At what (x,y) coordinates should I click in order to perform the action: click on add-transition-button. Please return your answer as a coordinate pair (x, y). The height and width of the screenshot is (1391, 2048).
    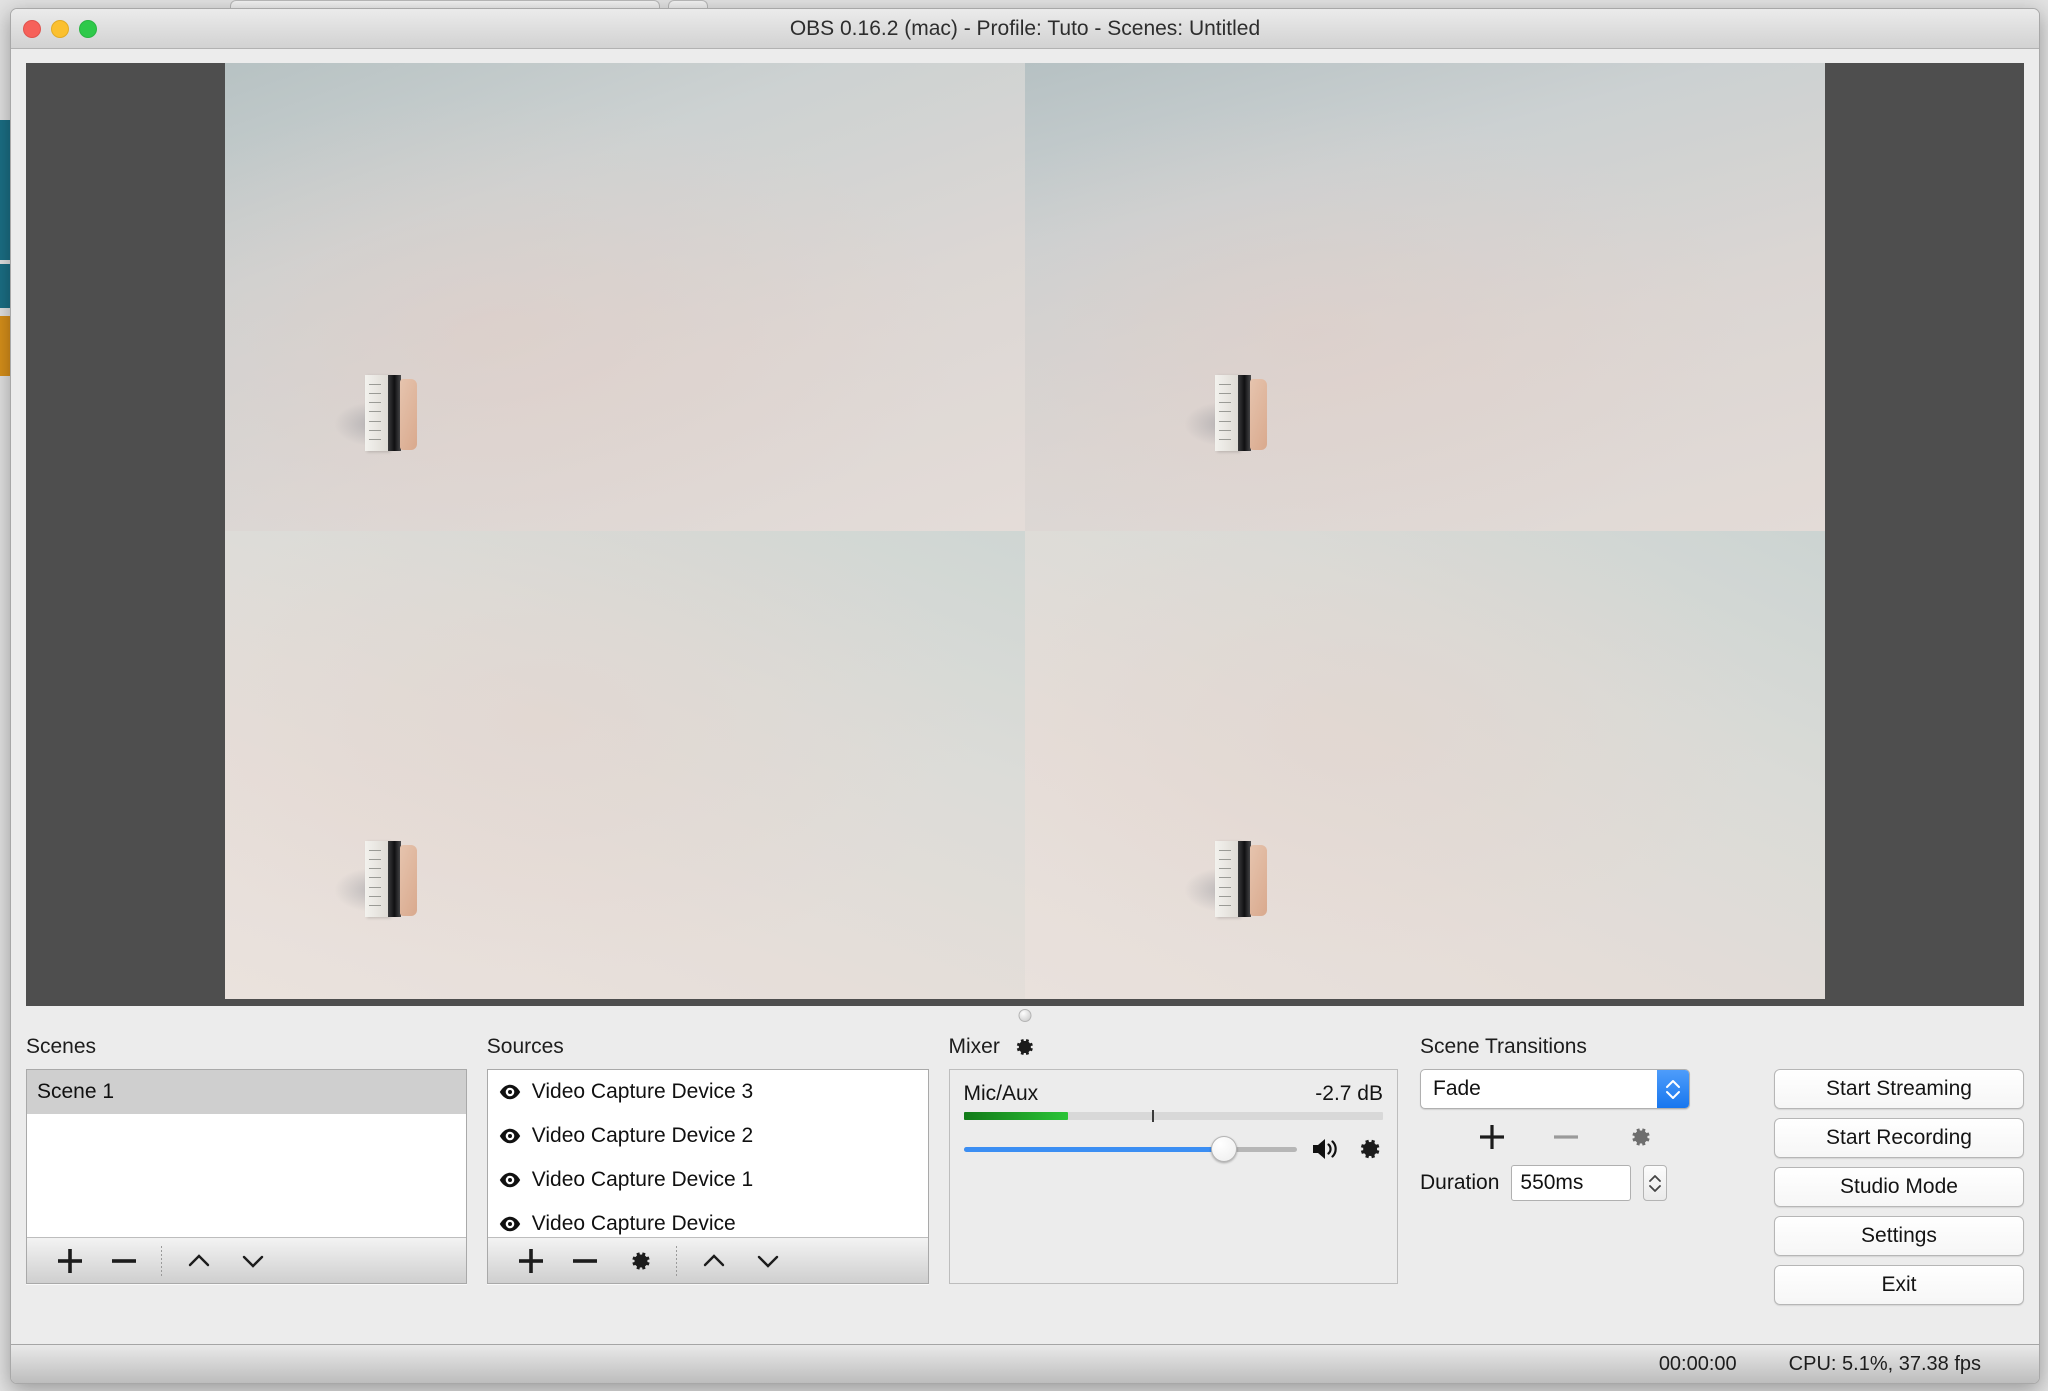
    Looking at the image, I should click on (1492, 1137).